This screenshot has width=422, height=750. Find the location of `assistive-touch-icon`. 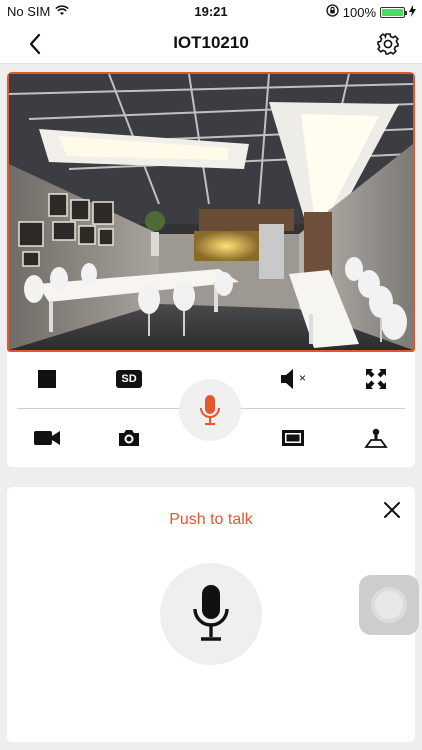

assistive-touch-icon is located at coordinates (389, 605).